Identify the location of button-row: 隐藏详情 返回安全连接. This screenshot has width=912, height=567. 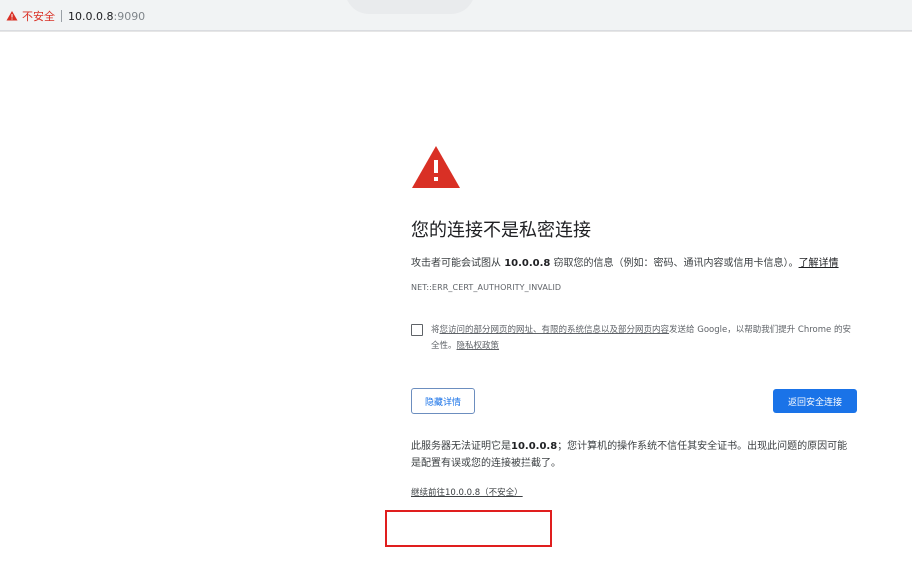
(634, 402).